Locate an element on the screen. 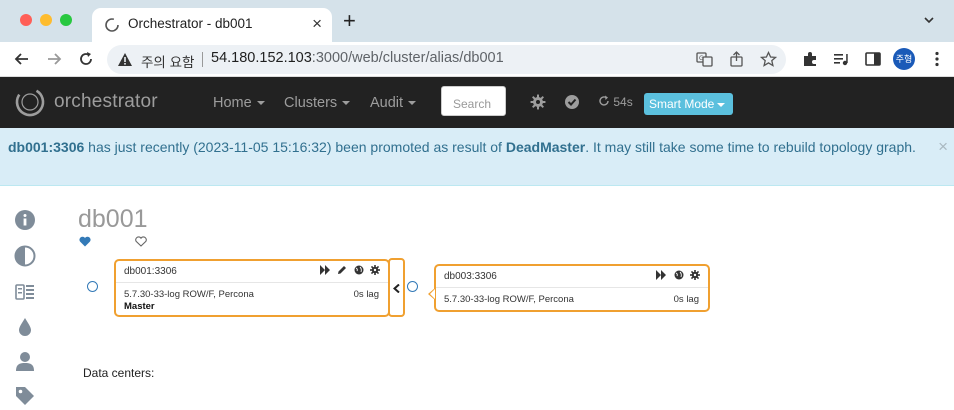 Image resolution: width=954 pixels, height=410 pixels. translate-icon: G is located at coordinates (704, 59).